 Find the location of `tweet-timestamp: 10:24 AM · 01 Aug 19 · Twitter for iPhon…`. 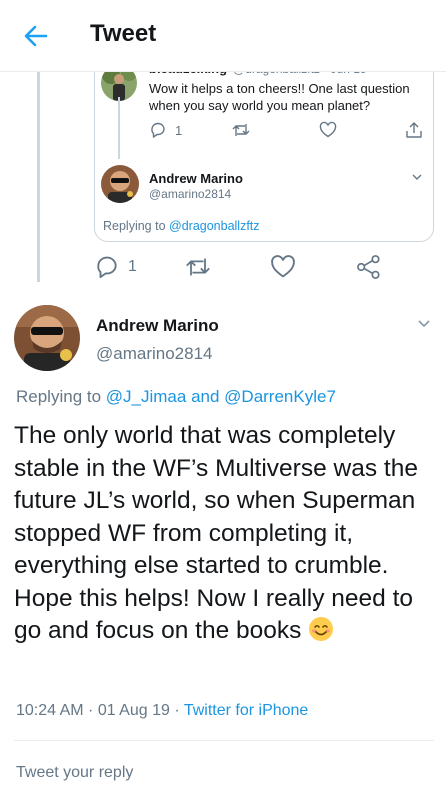

tweet-timestamp: 10:24 AM · 01 Aug 19 · Twitter for iPhon… is located at coordinates (162, 711).